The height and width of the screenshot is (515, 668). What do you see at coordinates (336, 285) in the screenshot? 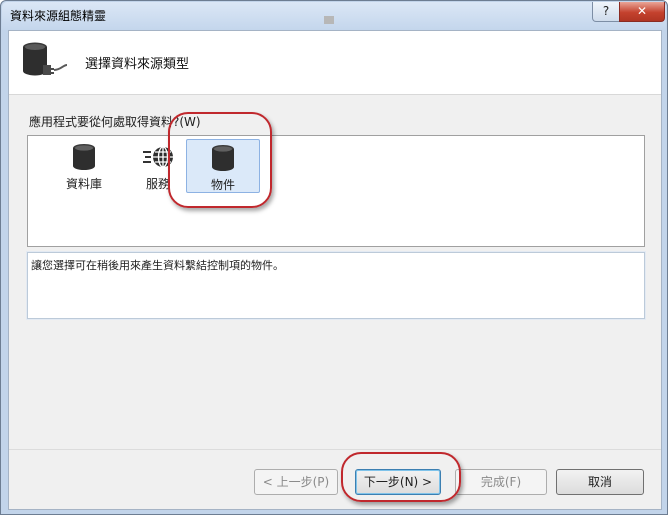
I see `description-box: 讓您選擇可在稍後用來產生資料繫結控制項的物件。` at bounding box center [336, 285].